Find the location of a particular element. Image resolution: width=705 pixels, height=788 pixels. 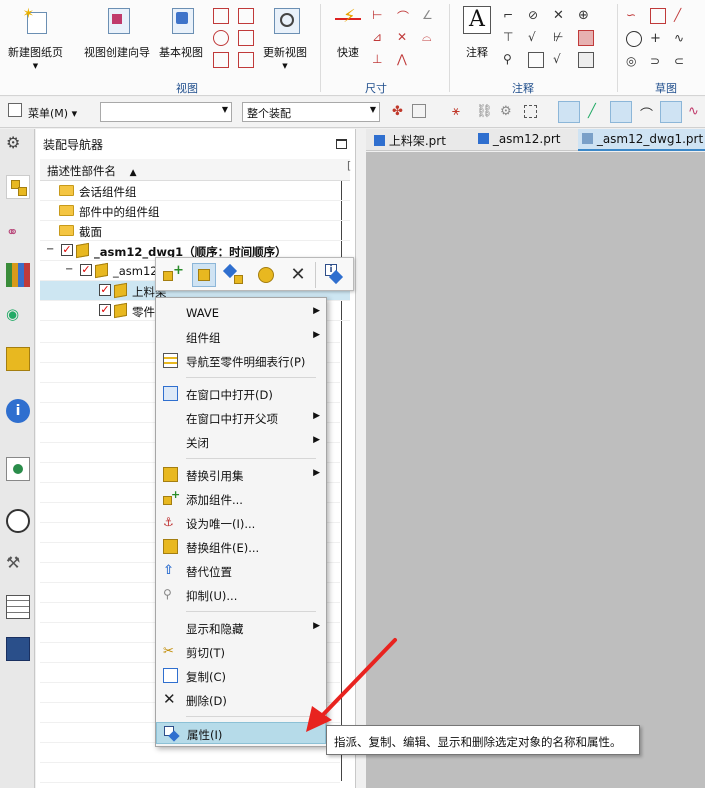

type-filter-combo: ▼ is located at coordinates (166, 112).